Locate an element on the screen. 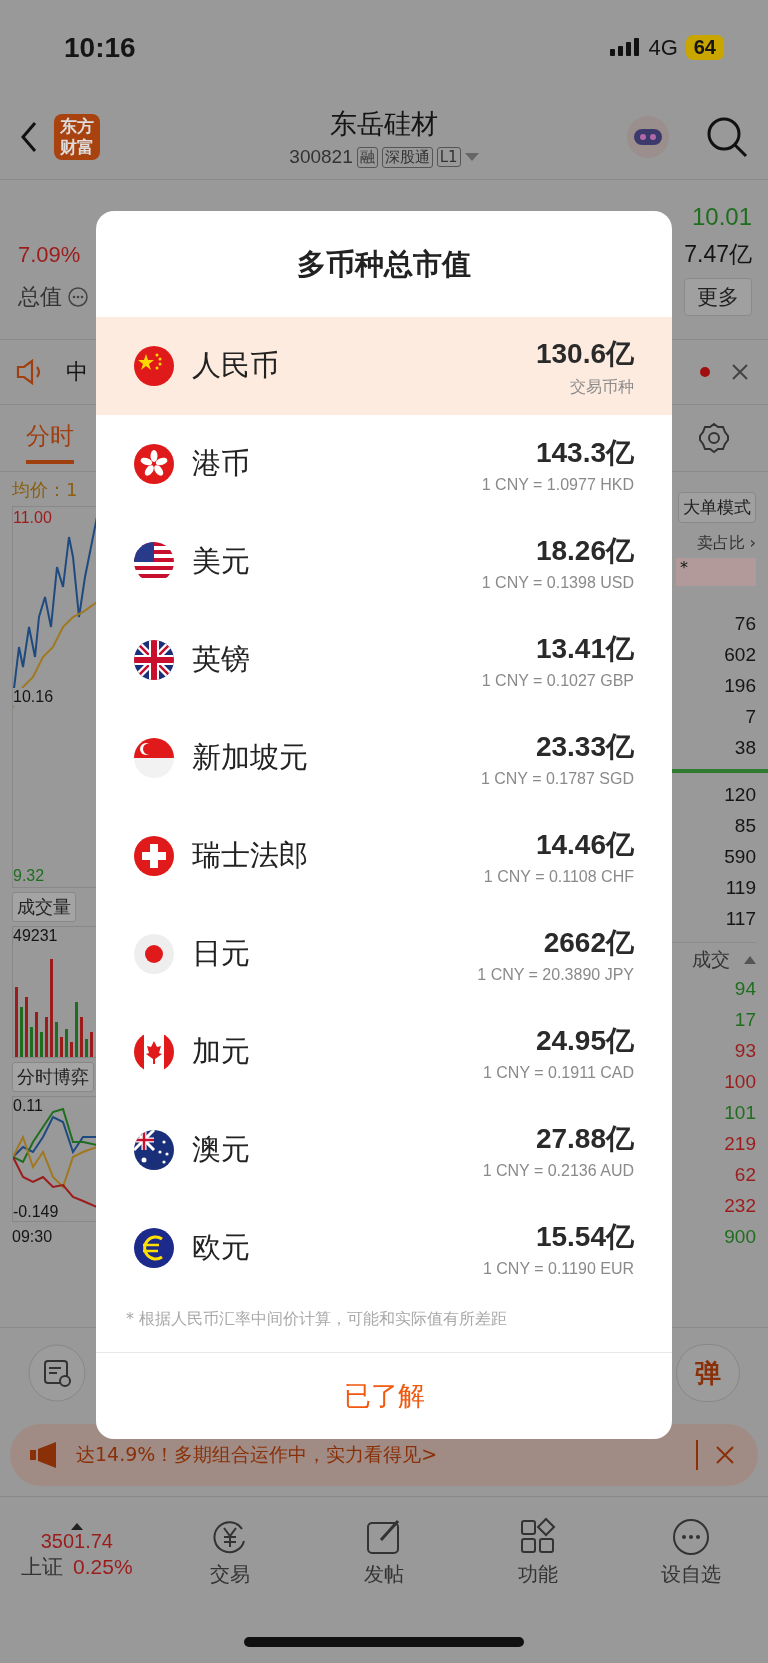  ask-volume: 602 is located at coordinates (740, 655).